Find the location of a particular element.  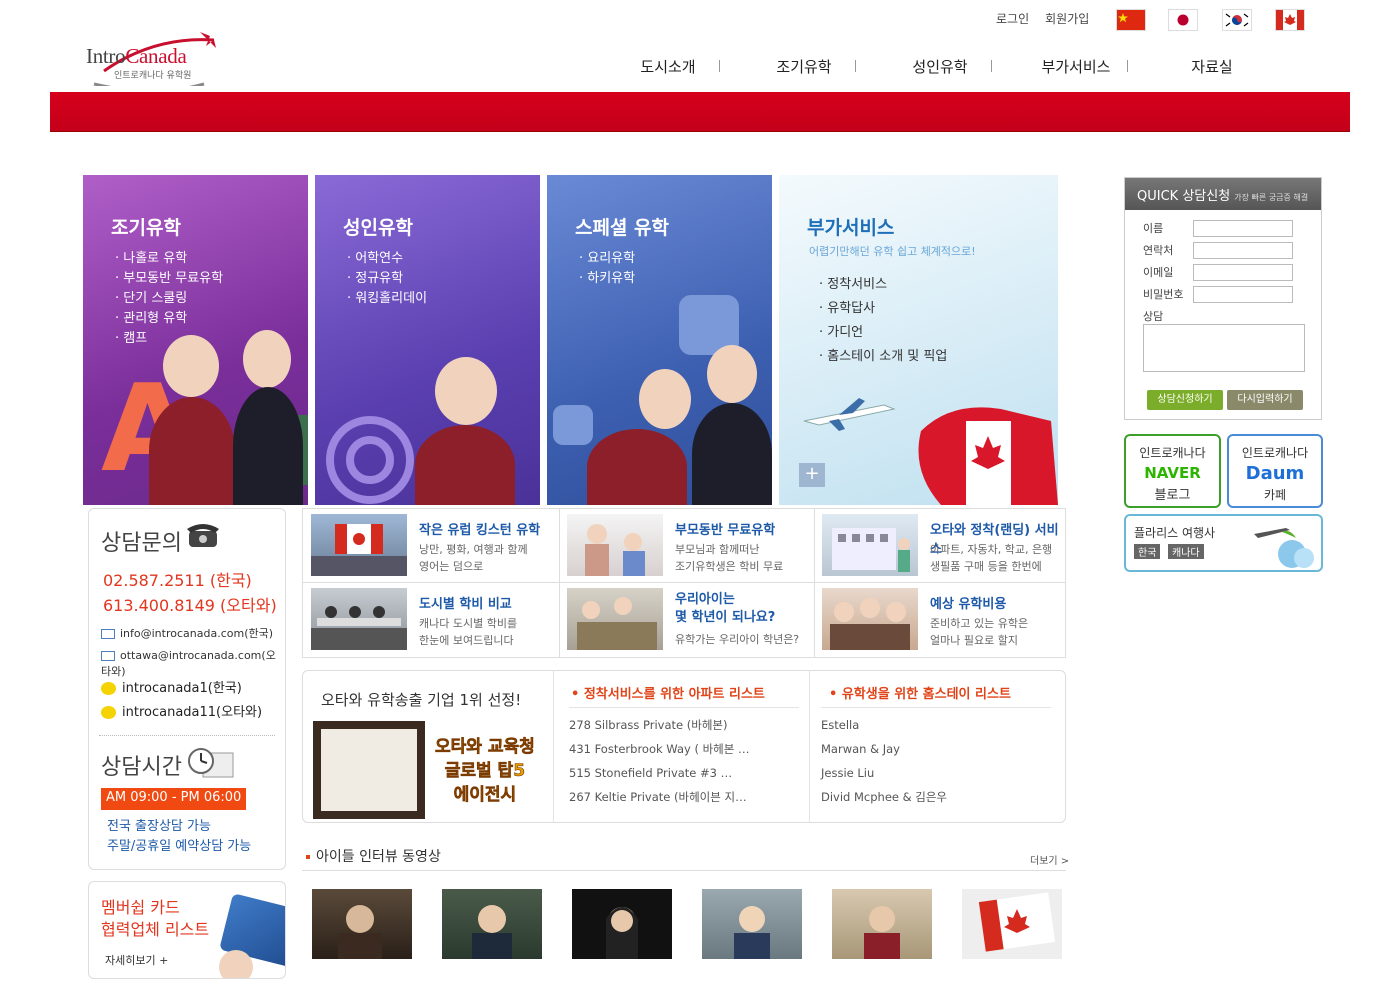

reset-form-button: 다시입력하기 is located at coordinates (1265, 400).